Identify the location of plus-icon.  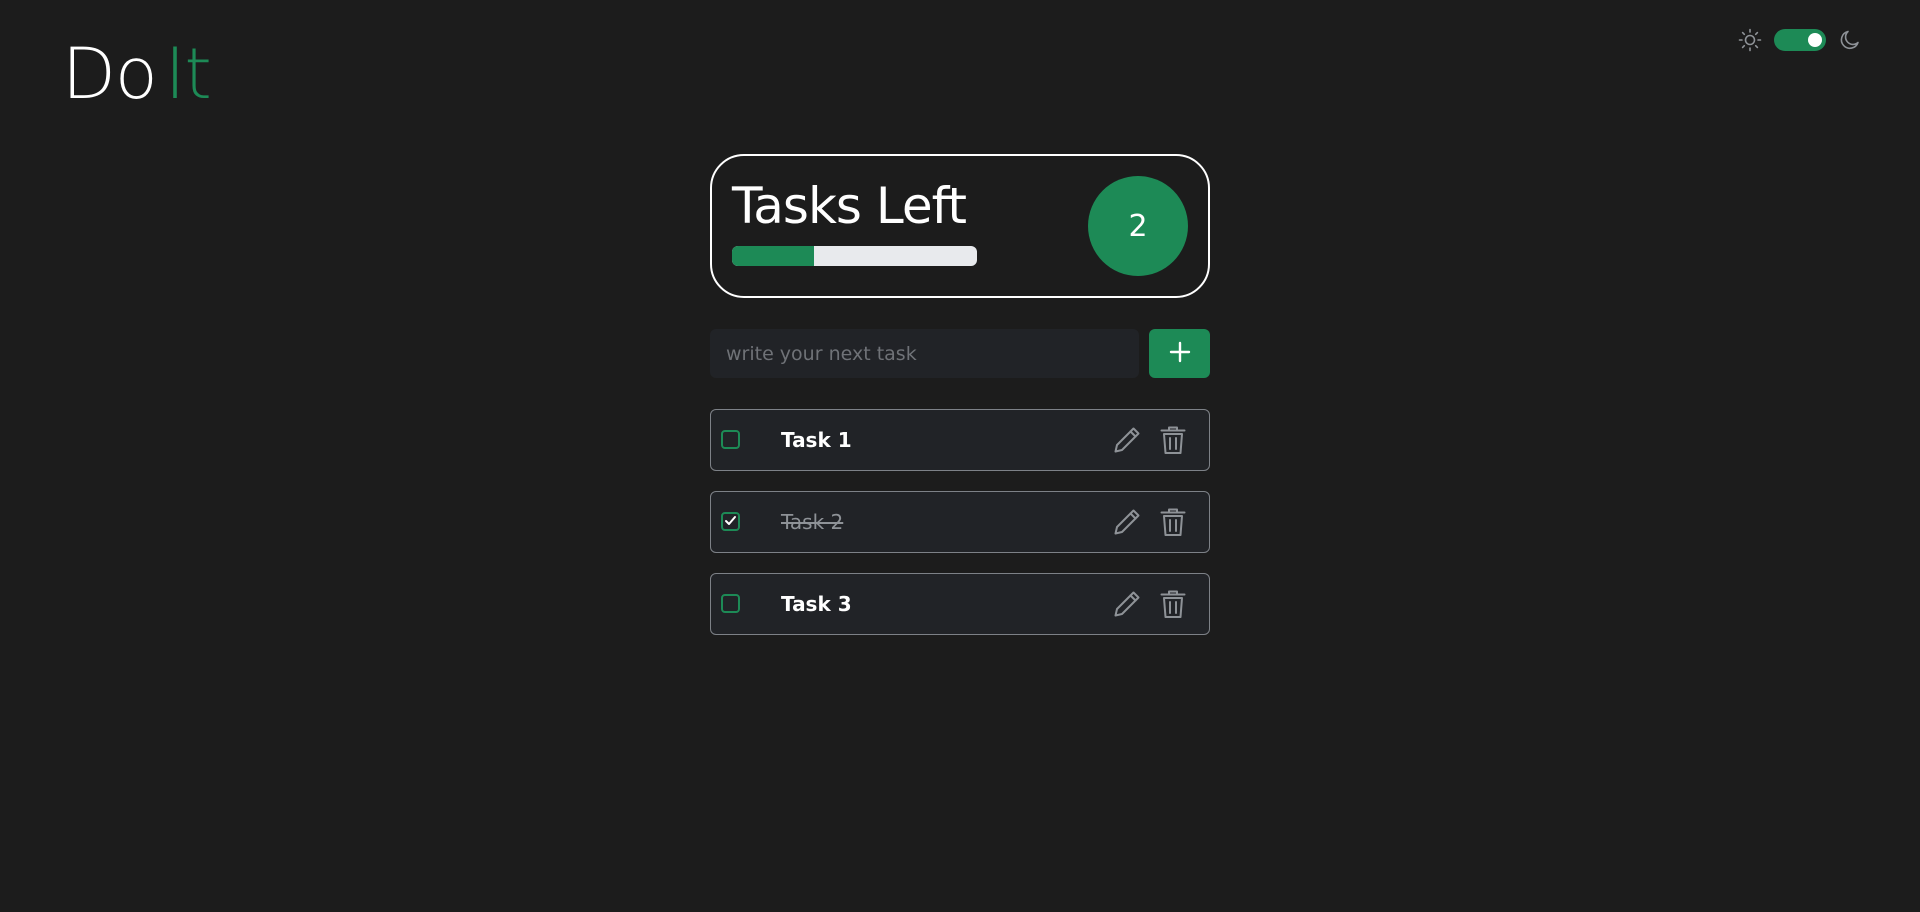
(1180, 353).